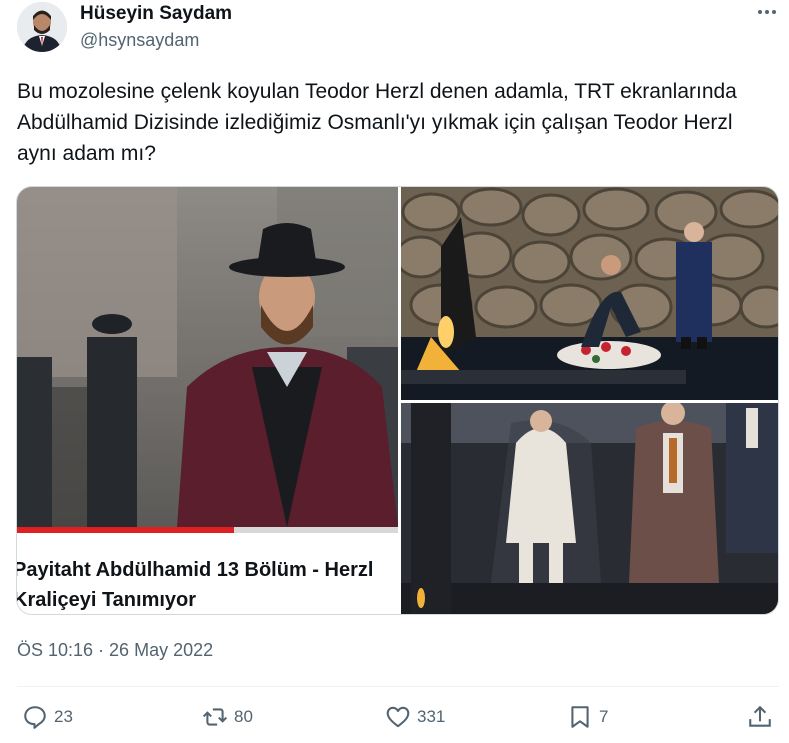 This screenshot has height=743, width=789. I want to click on like-button: 331, so click(415, 717).